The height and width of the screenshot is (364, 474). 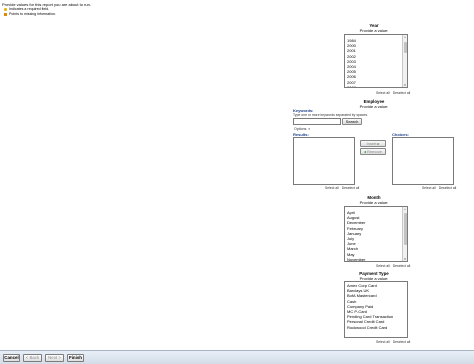 What do you see at coordinates (351, 188) in the screenshot?
I see `results-deselect-all-link: Deselect all` at bounding box center [351, 188].